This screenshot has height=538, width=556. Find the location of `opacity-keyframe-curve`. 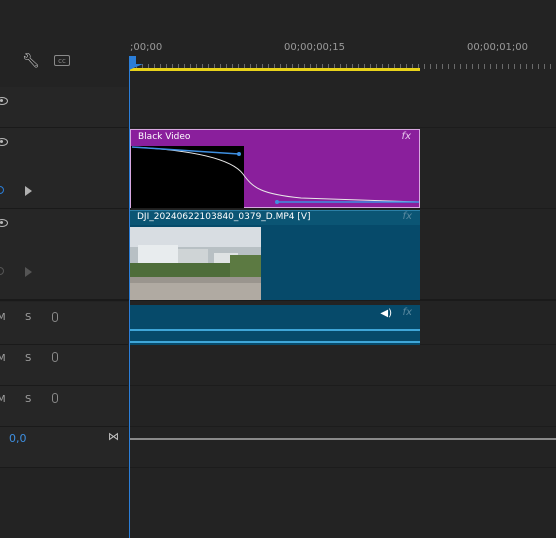

opacity-keyframe-curve is located at coordinates (276, 169).